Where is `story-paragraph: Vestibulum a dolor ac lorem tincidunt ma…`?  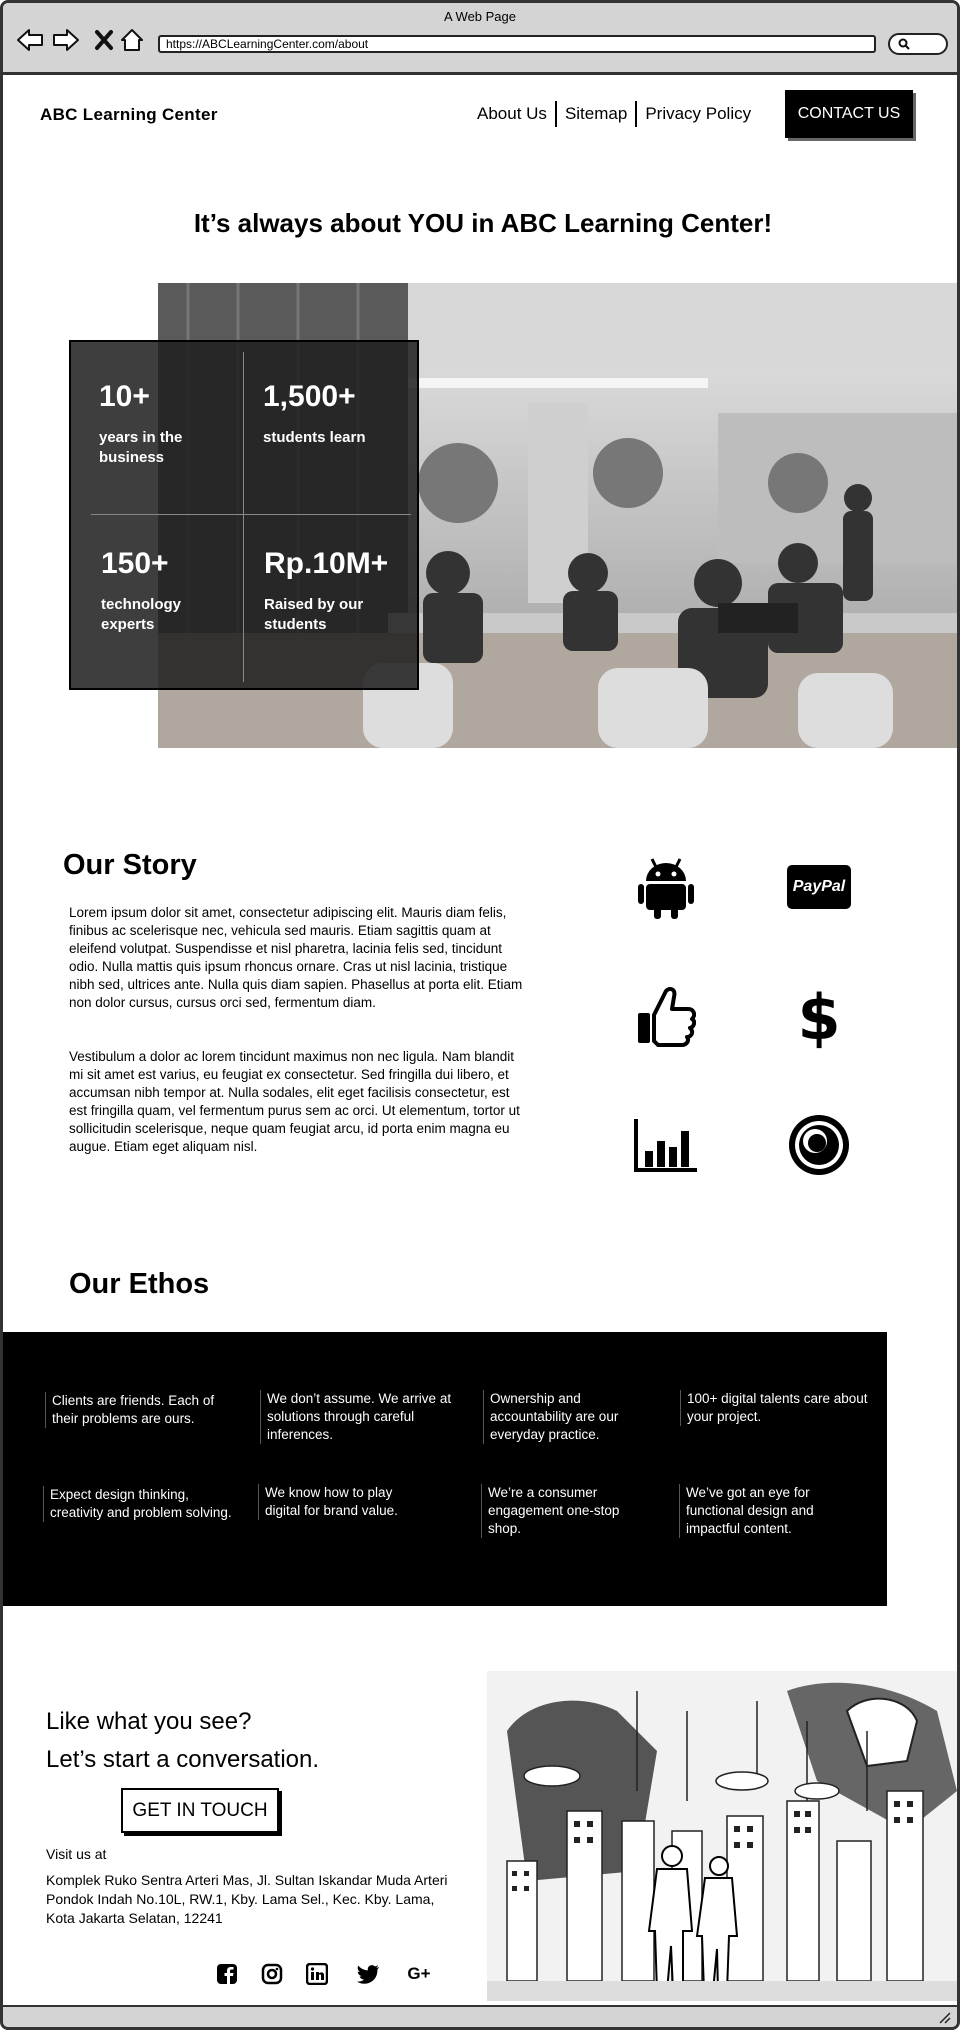 story-paragraph: Vestibulum a dolor ac lorem tincidunt ma… is located at coordinates (294, 1101).